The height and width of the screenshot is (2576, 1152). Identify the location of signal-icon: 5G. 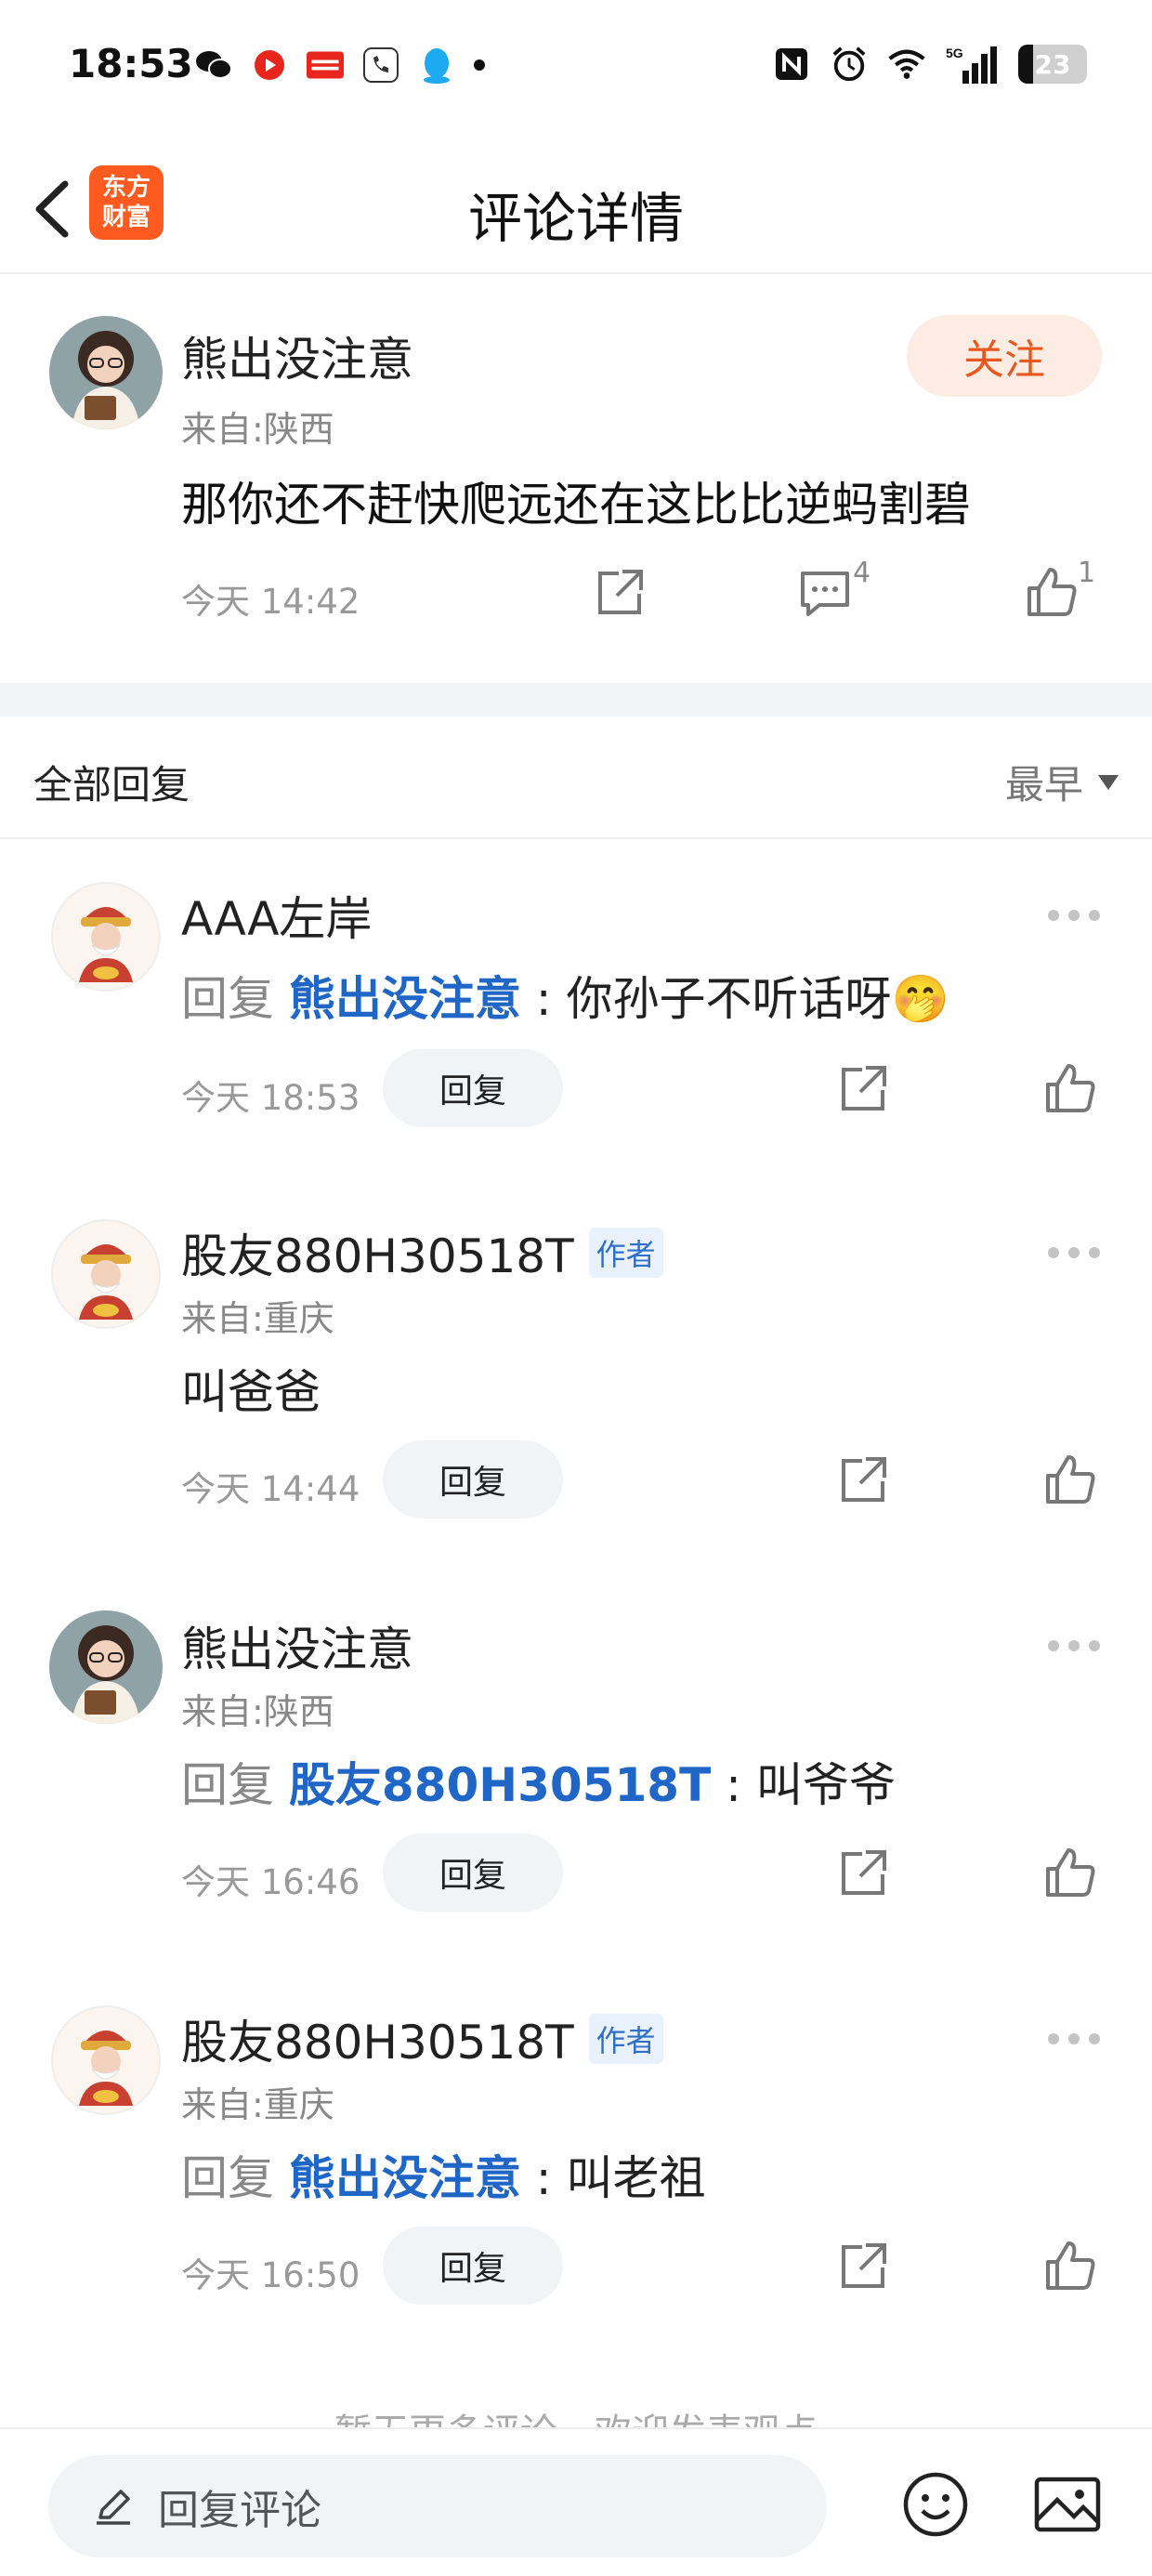
(972, 65).